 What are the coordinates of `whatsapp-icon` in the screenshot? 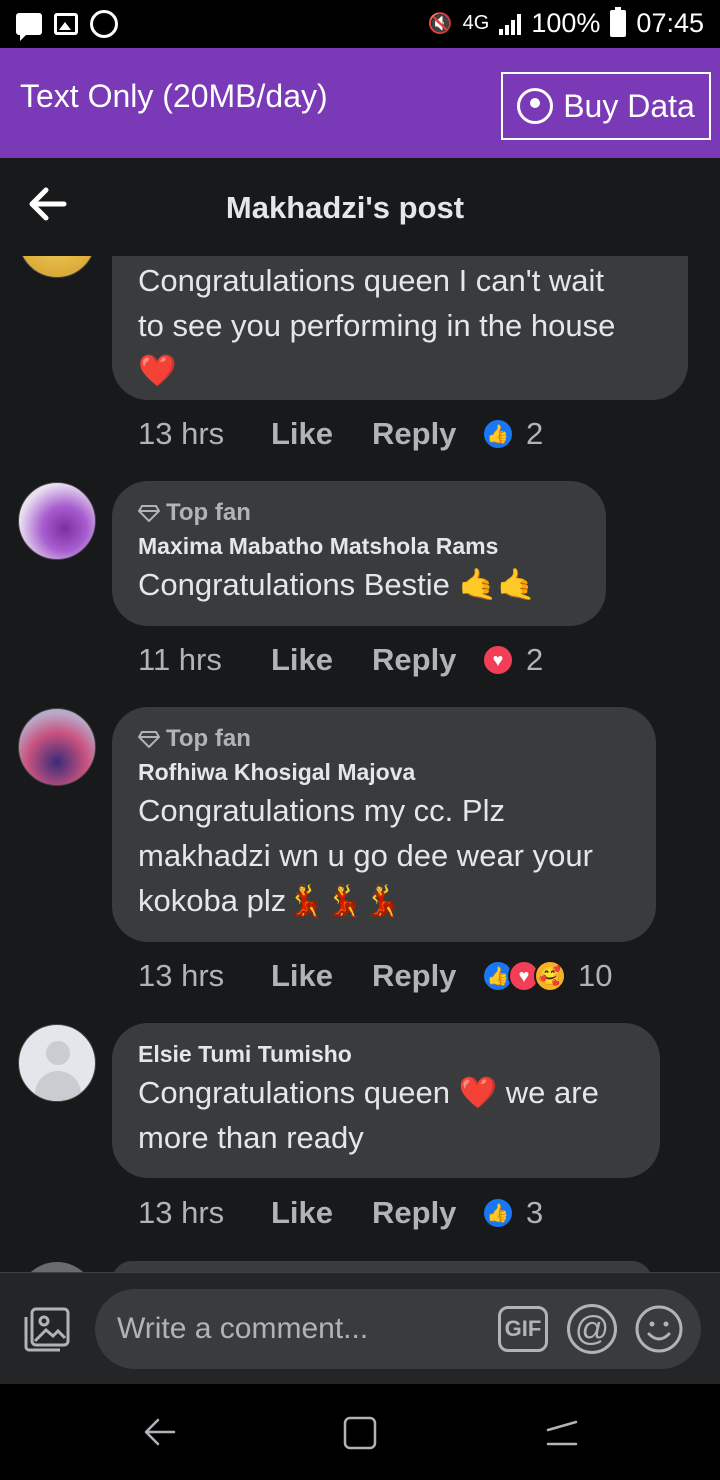 It's located at (104, 24).